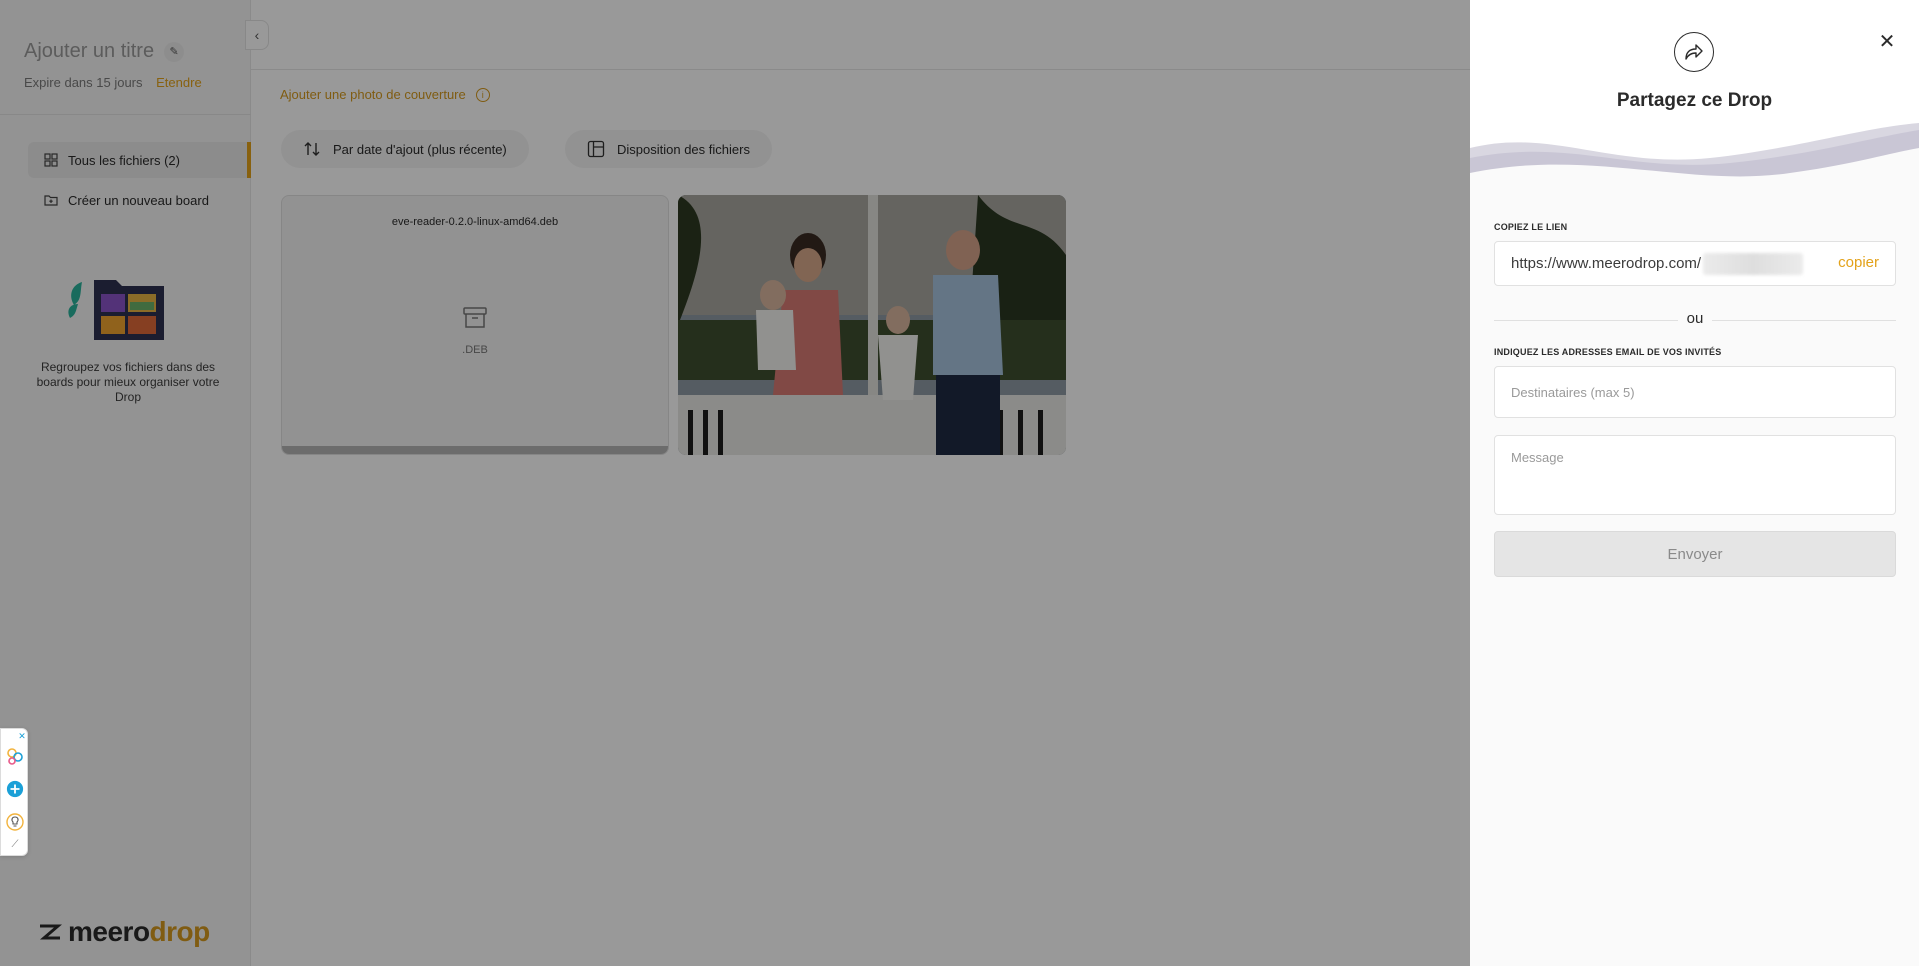 This screenshot has height=966, width=1919. What do you see at coordinates (15, 844) in the screenshot?
I see `resize-handle-icon: ⟋` at bounding box center [15, 844].